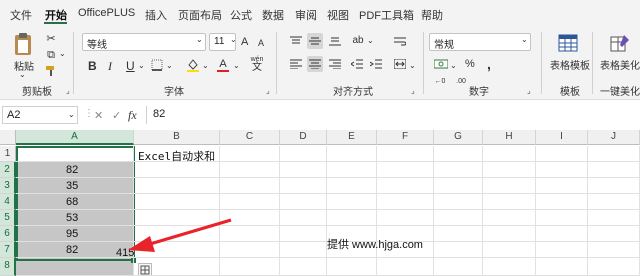 The image size is (640, 276). I want to click on arrow-head, so click(141, 244).